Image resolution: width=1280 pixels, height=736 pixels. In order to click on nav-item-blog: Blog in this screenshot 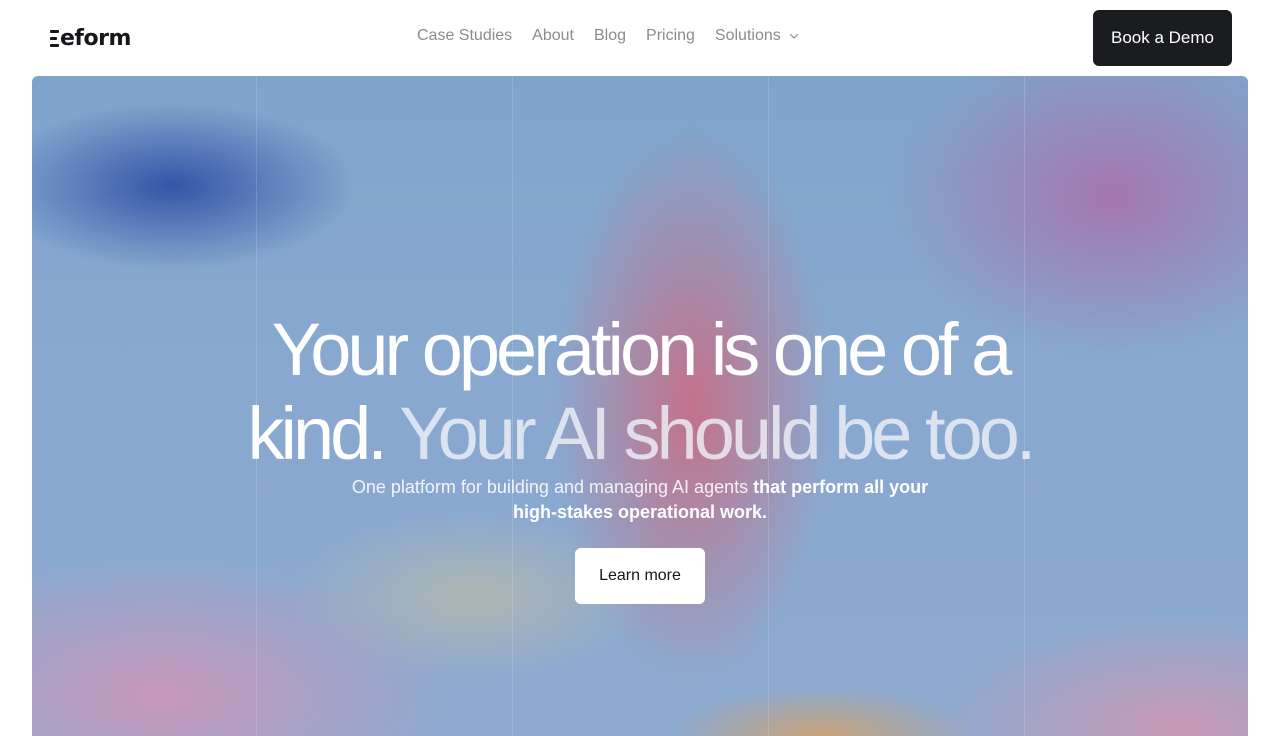, I will do `click(610, 36)`.